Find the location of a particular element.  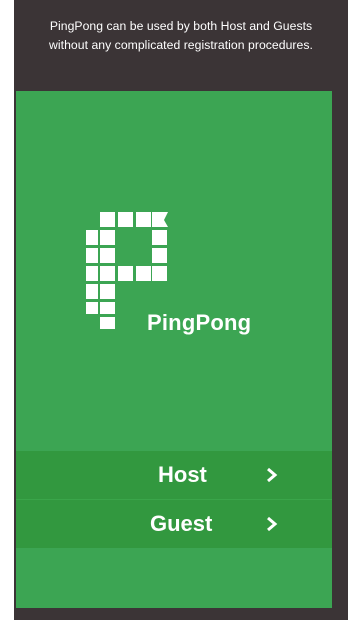

guest-button-label: Guest is located at coordinates (181, 523).